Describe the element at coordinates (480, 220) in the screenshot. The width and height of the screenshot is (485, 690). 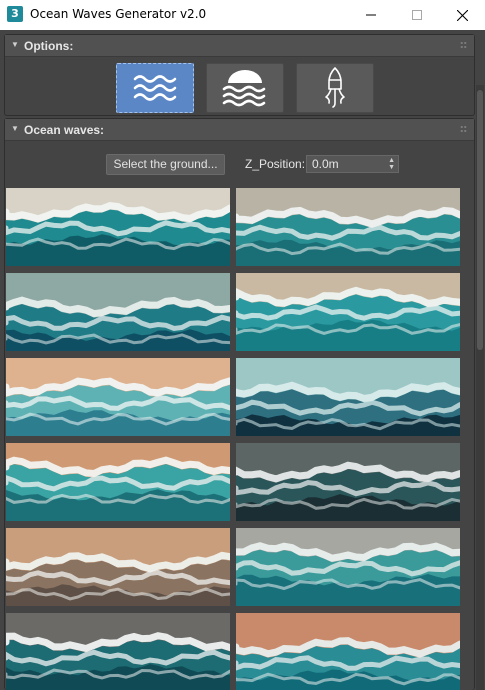
I see `scrollbar-thumb` at that location.